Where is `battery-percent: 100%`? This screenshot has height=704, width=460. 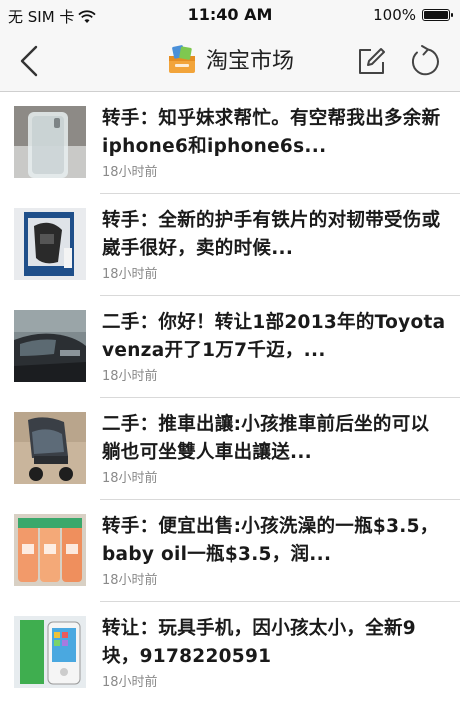
battery-percent: 100% is located at coordinates (394, 15).